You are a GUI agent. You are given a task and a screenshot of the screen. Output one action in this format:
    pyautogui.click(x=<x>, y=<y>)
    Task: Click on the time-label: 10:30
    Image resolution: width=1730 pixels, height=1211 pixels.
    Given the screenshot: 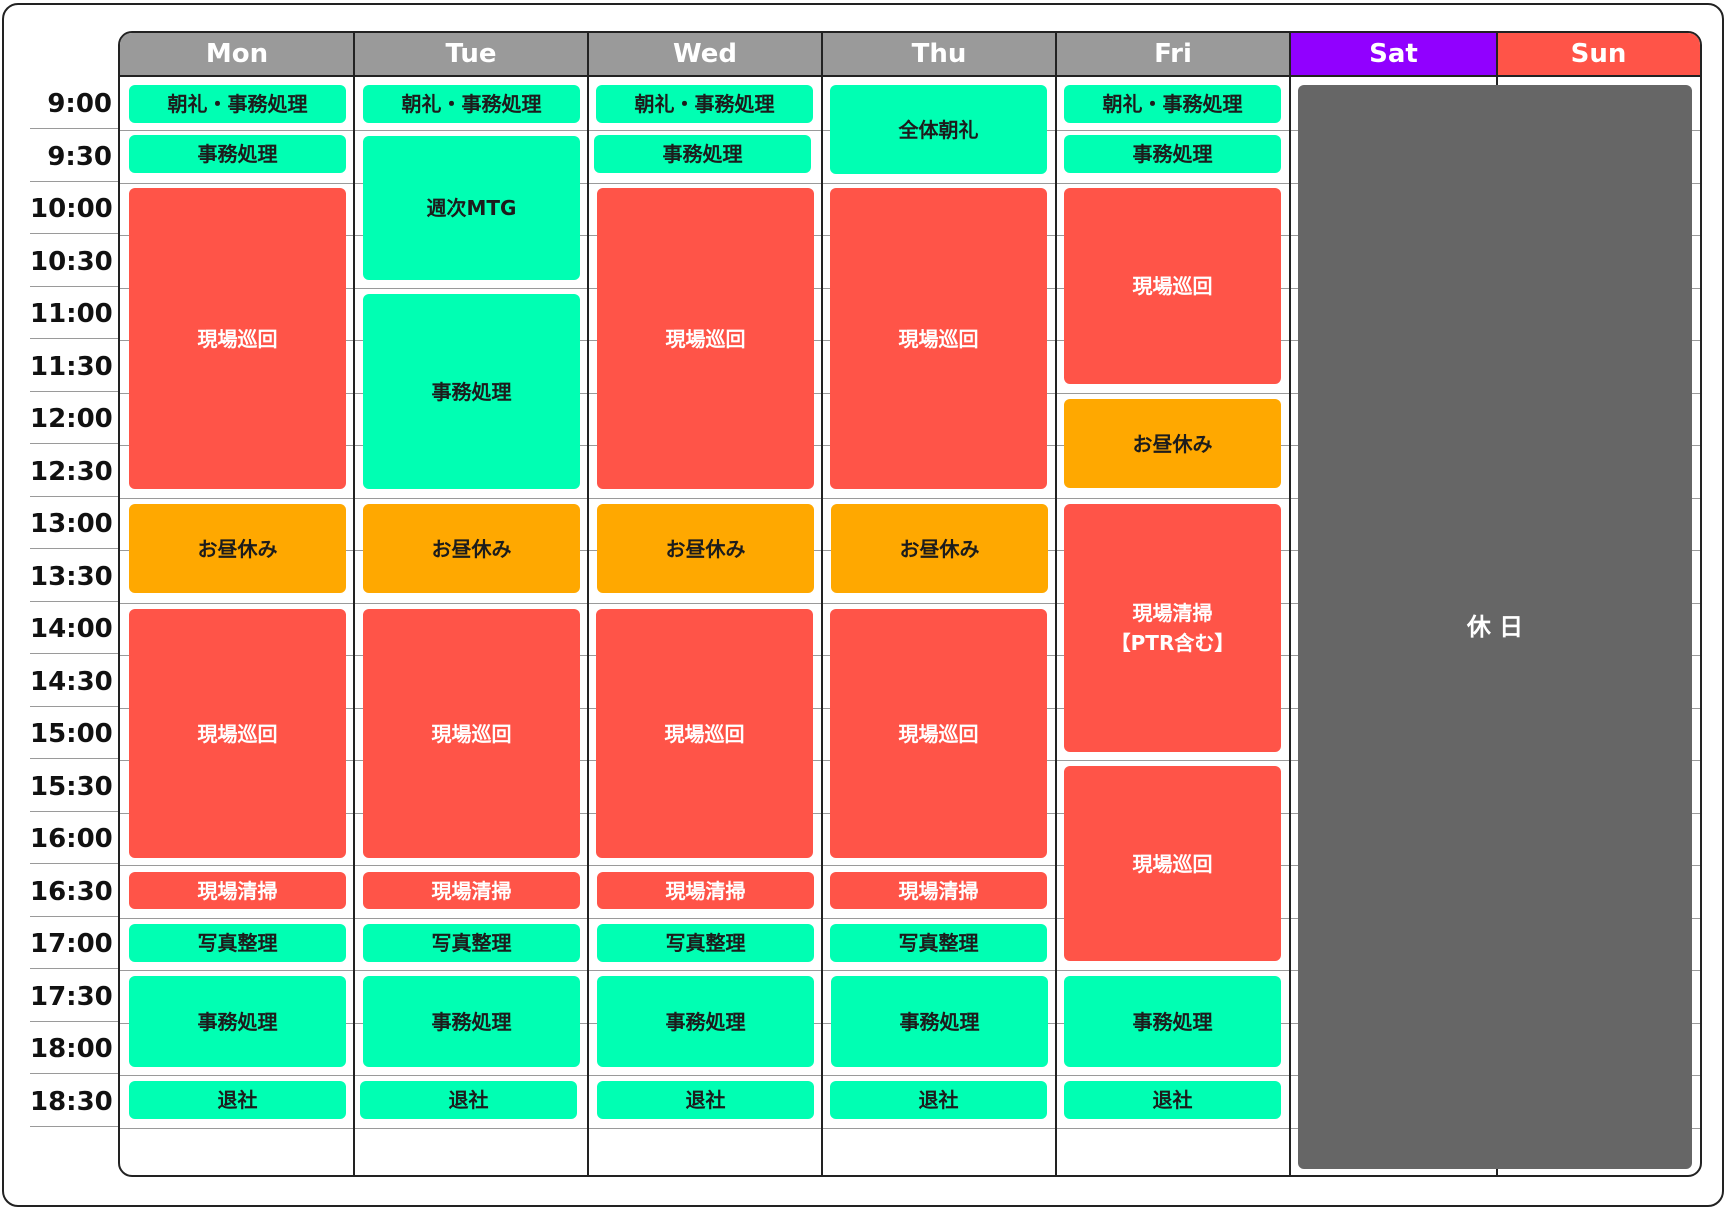 What is the action you would take?
    pyautogui.click(x=71, y=261)
    